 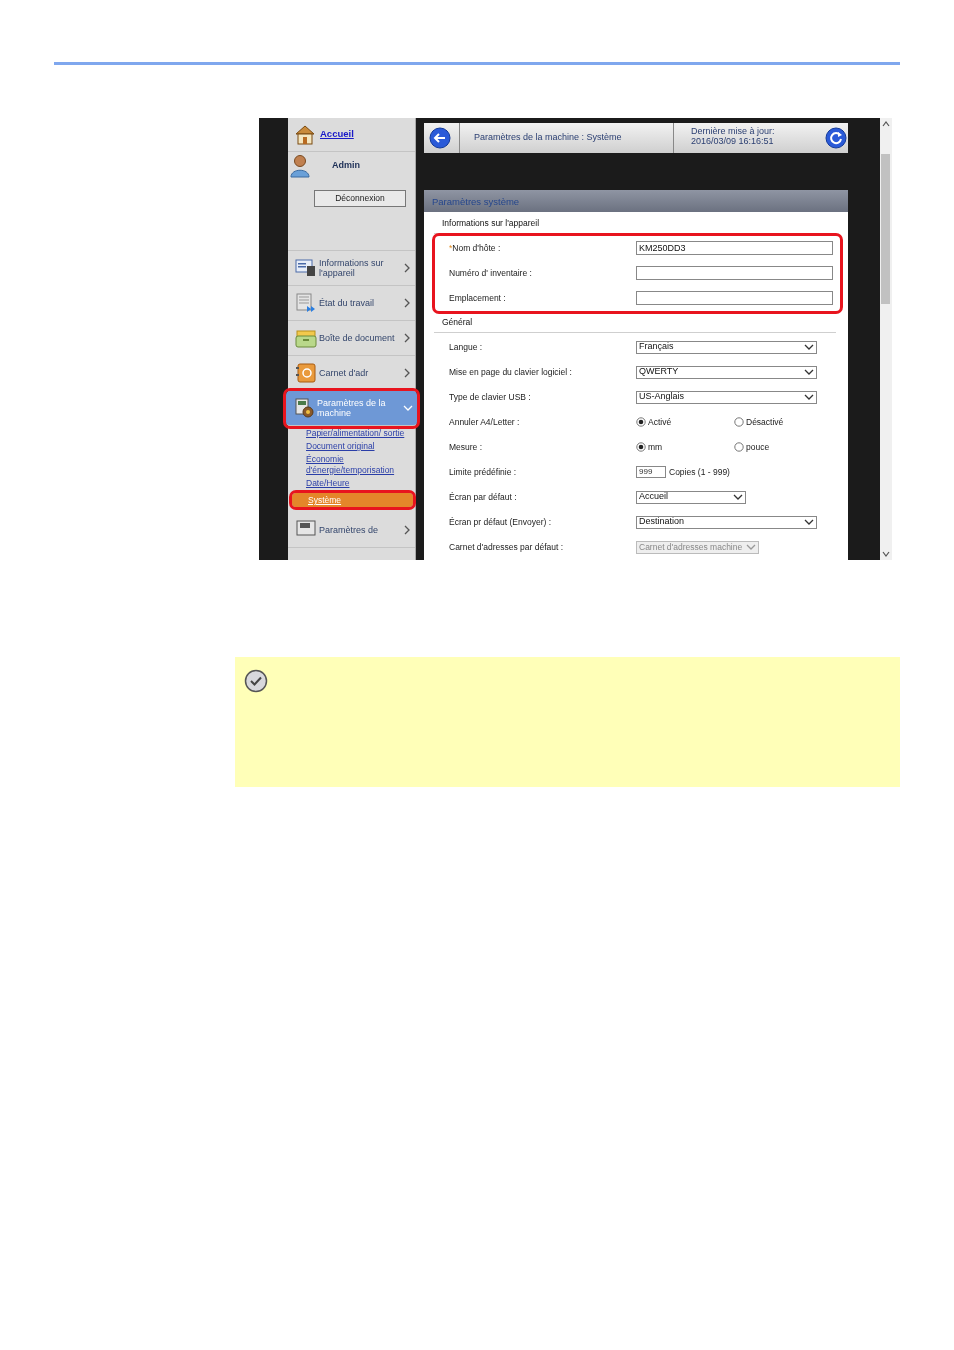 I want to click on scroll-down-icon, so click(x=886, y=554).